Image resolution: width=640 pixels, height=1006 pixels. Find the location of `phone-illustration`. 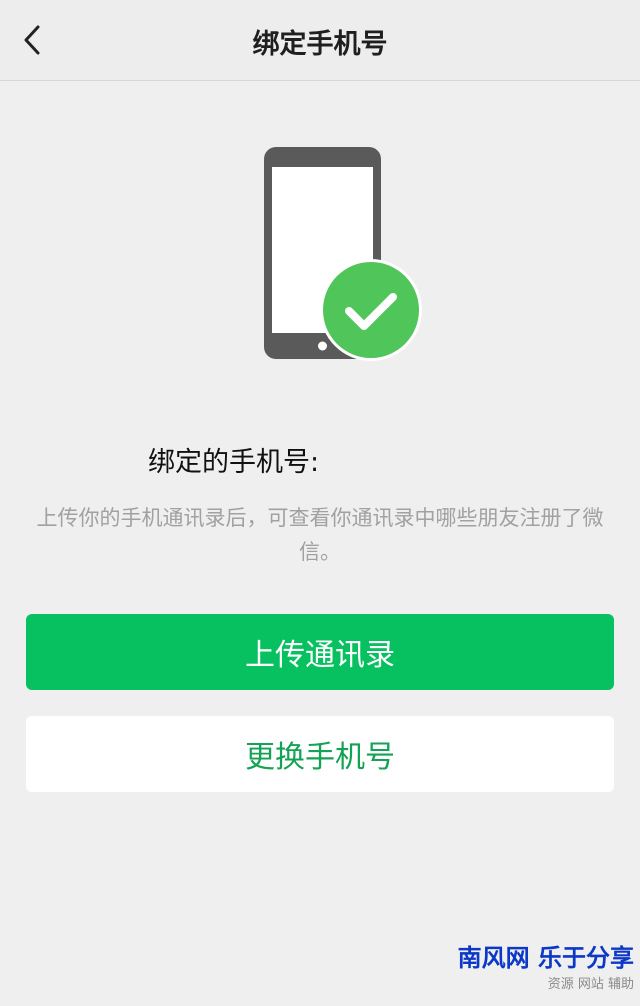

phone-illustration is located at coordinates (340, 255).